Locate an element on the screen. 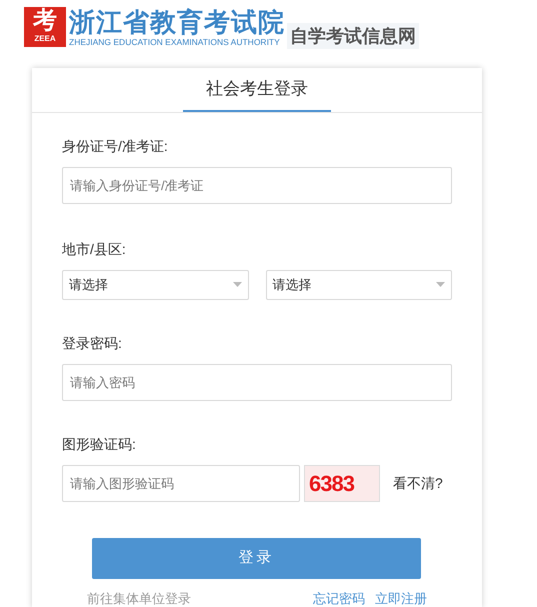  input-field: 请输入身份证号/准考证 is located at coordinates (257, 185).